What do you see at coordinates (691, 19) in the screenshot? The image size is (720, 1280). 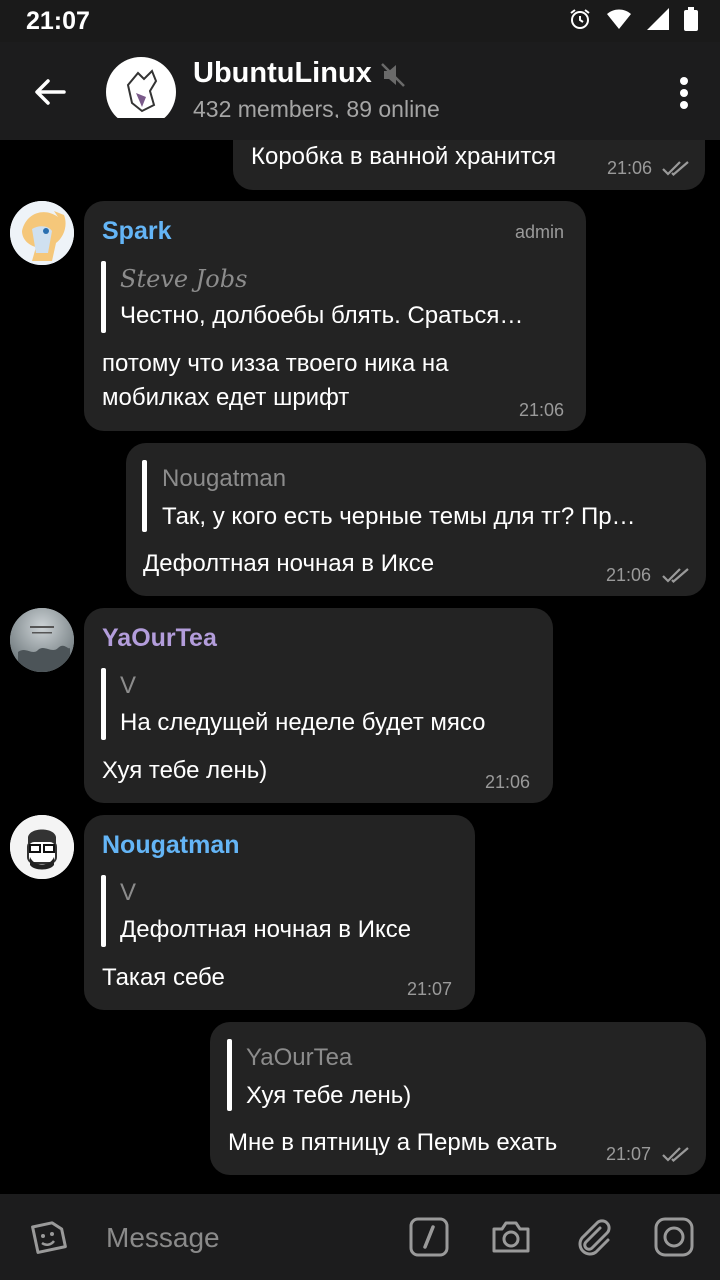 I see `battery-icon` at bounding box center [691, 19].